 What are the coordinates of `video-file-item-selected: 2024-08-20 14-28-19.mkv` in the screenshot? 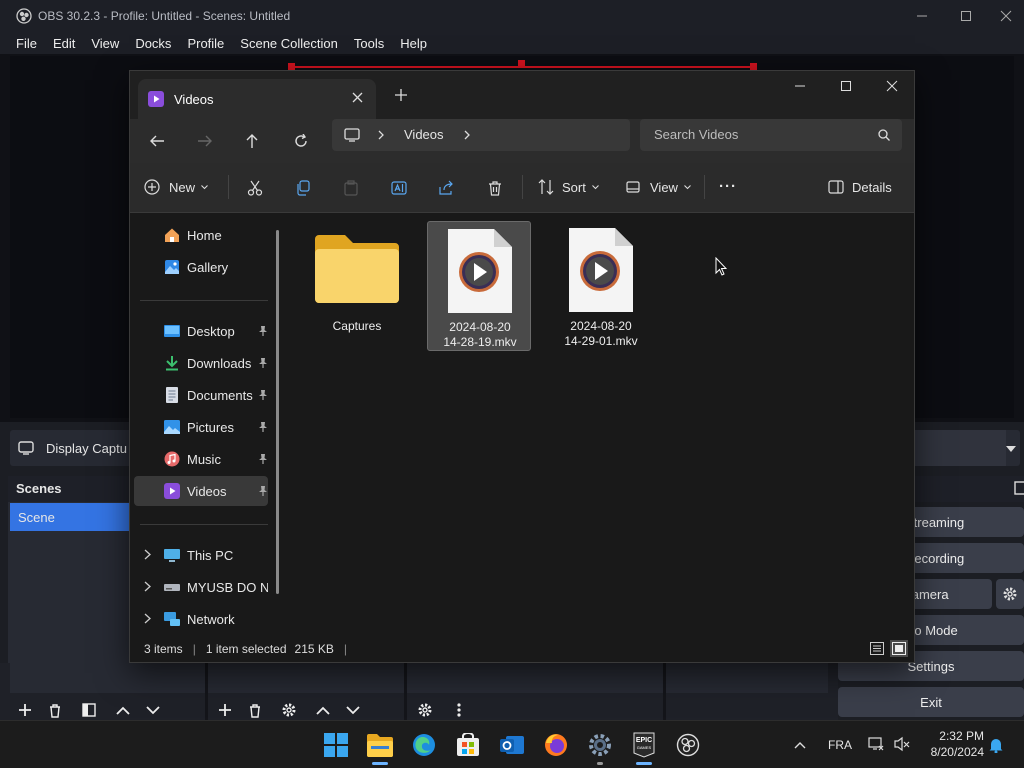 It's located at (479, 286).